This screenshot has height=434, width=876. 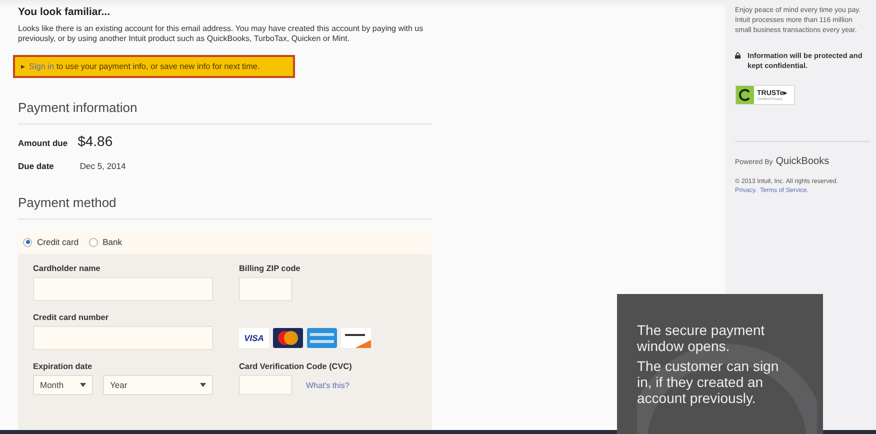 What do you see at coordinates (158, 385) in the screenshot?
I see `year-select: Year` at bounding box center [158, 385].